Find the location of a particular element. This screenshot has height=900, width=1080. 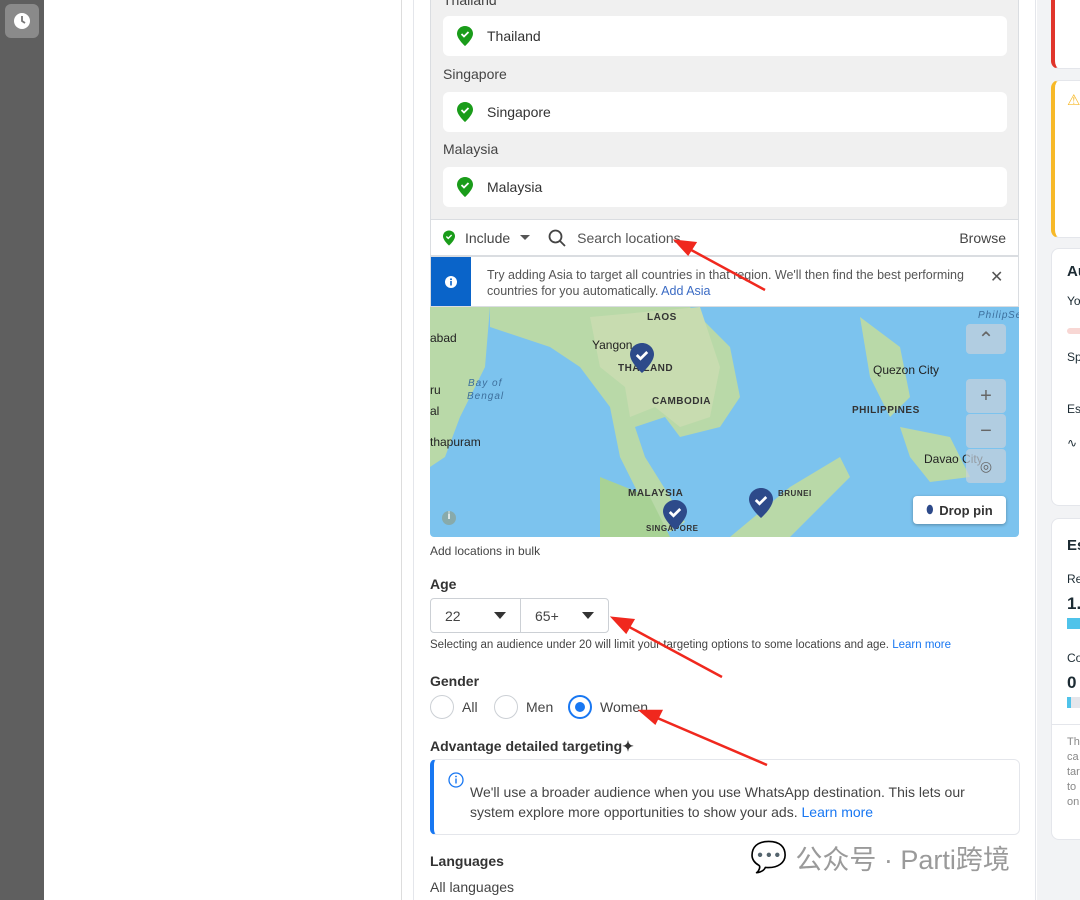

map-label: BRUNEI is located at coordinates (795, 493).